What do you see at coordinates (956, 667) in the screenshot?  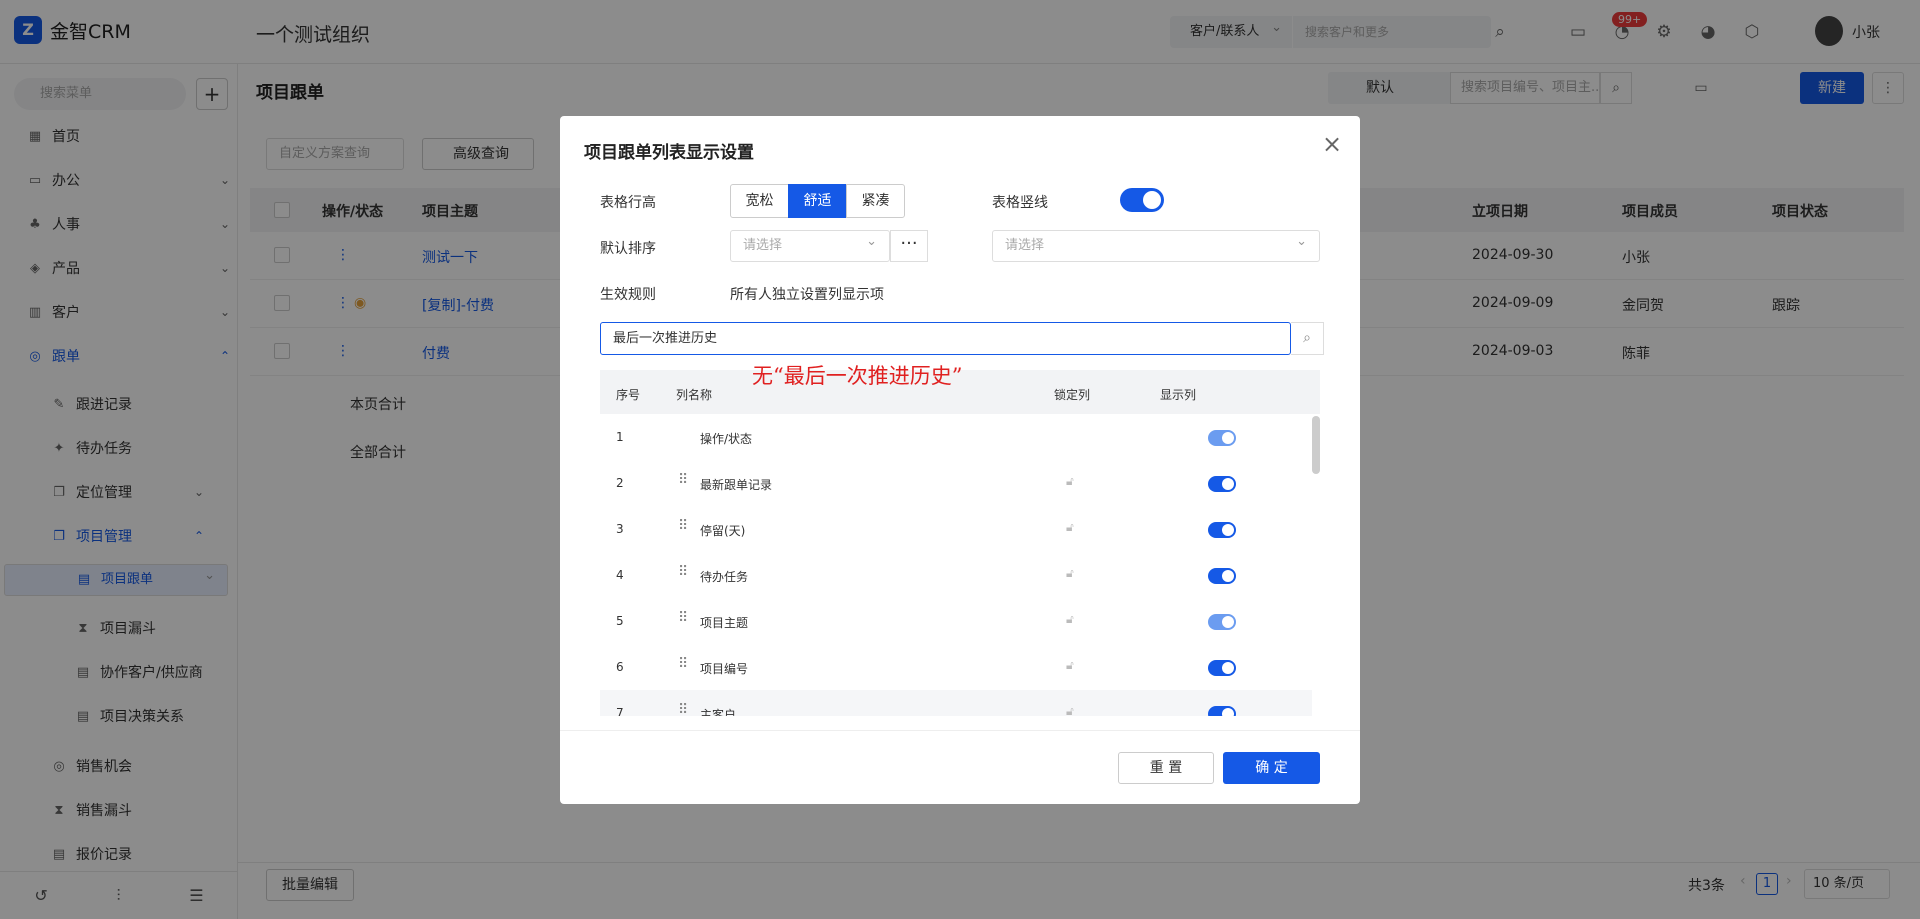 I see `list-item: 6 ⠿ 项目编号 🔓︎` at bounding box center [956, 667].